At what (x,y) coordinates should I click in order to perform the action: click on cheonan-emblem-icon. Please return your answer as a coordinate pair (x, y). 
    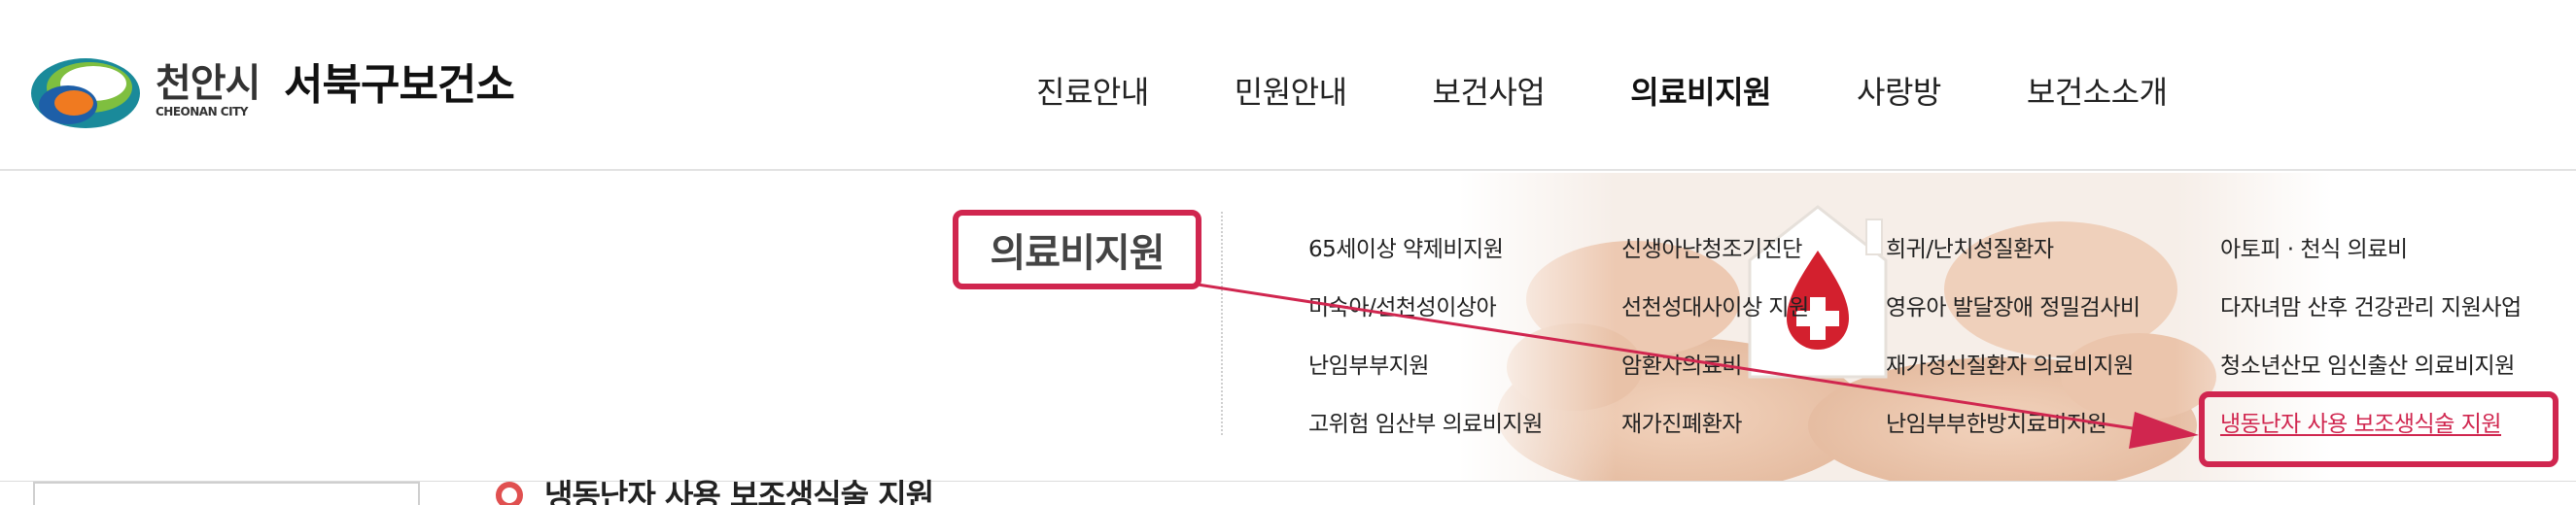
    Looking at the image, I should click on (86, 93).